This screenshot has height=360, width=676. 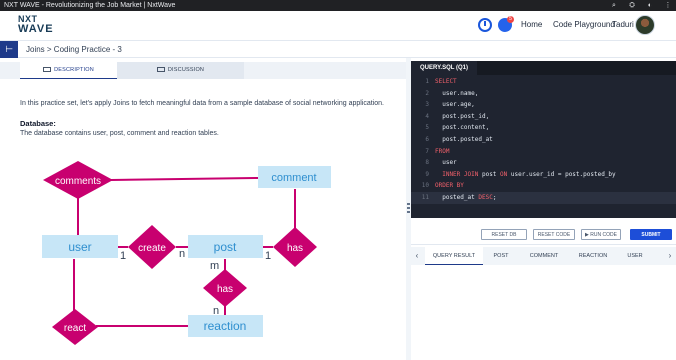 What do you see at coordinates (427, 81) in the screenshot?
I see `line-number: 1` at bounding box center [427, 81].